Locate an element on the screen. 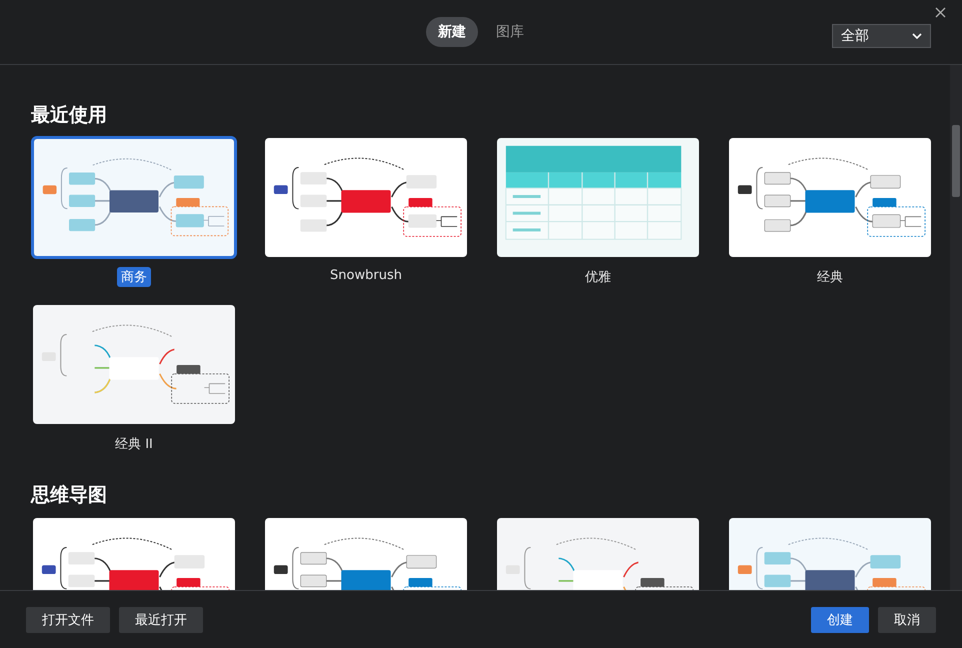 The width and height of the screenshot is (962, 648). tab: 新建 is located at coordinates (452, 32).